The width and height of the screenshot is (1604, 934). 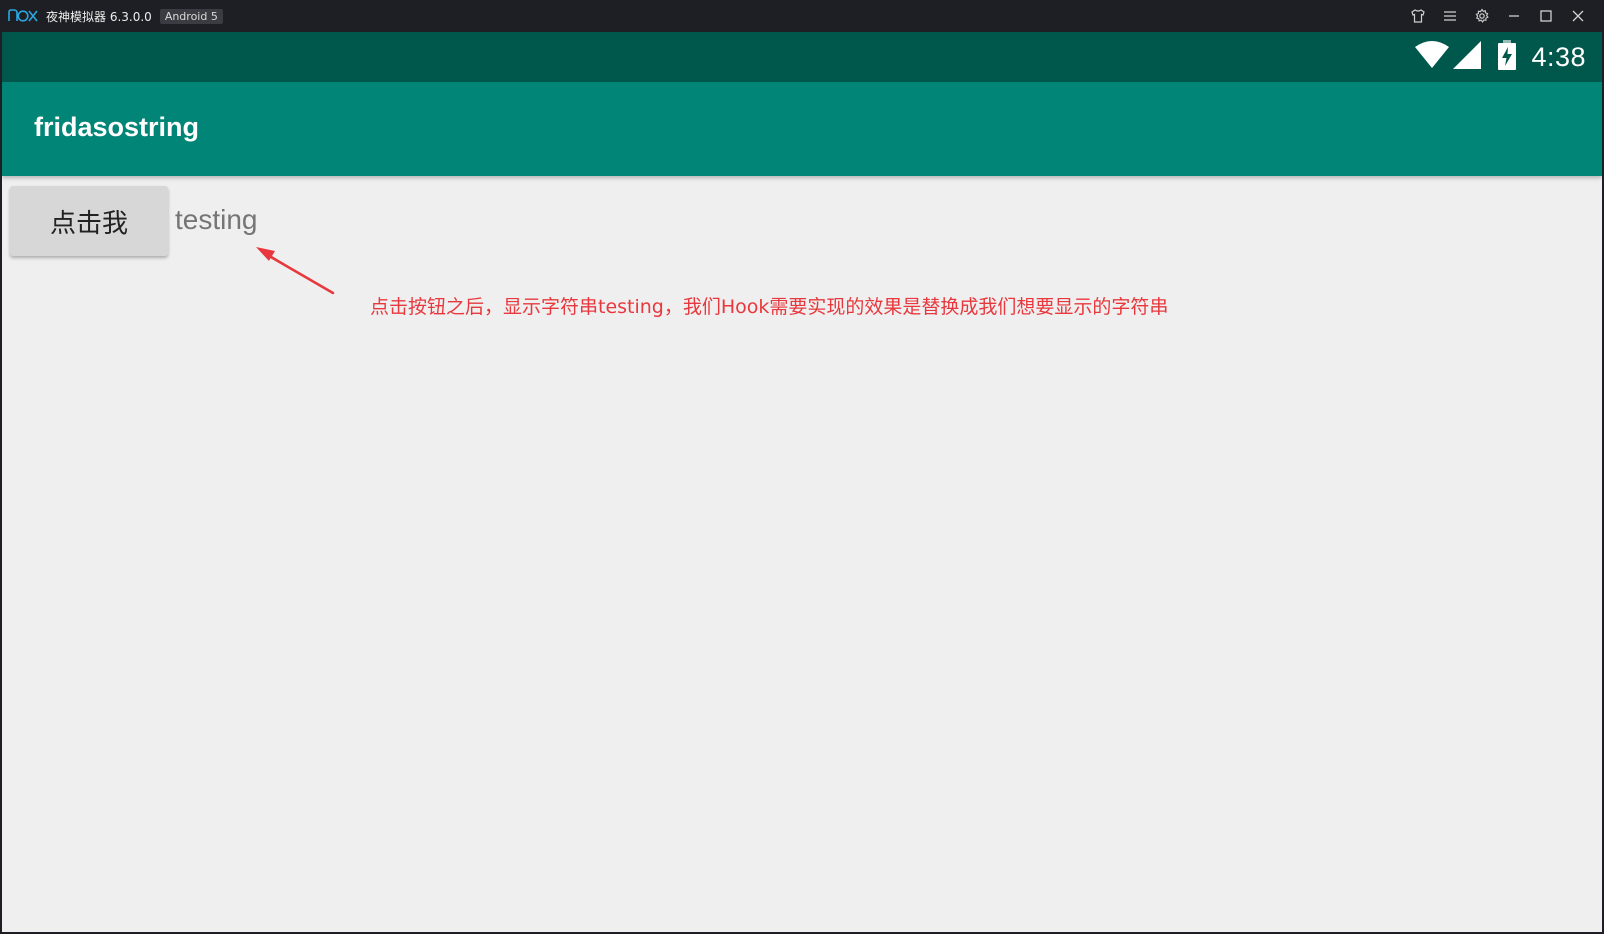 What do you see at coordinates (117, 127) in the screenshot?
I see `app-title: fridasostring` at bounding box center [117, 127].